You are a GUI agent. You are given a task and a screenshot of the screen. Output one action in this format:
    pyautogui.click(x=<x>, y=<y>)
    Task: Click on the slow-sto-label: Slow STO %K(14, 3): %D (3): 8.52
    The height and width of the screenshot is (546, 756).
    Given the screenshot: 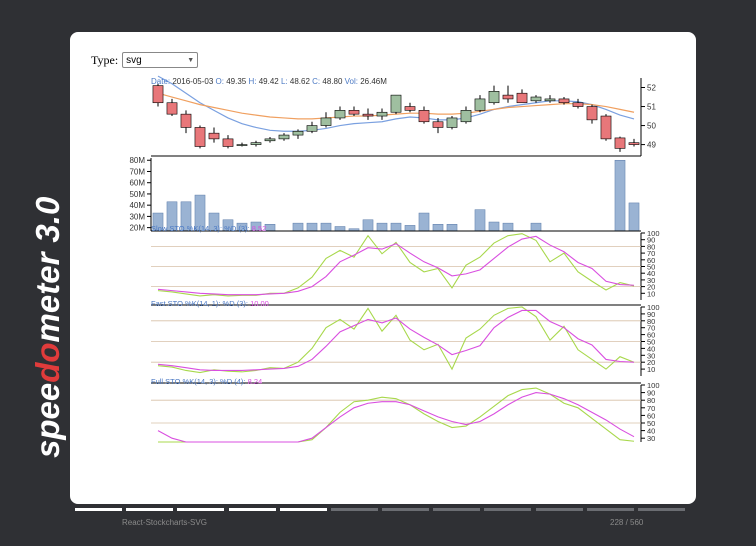 What is the action you would take?
    pyautogui.click(x=208, y=228)
    